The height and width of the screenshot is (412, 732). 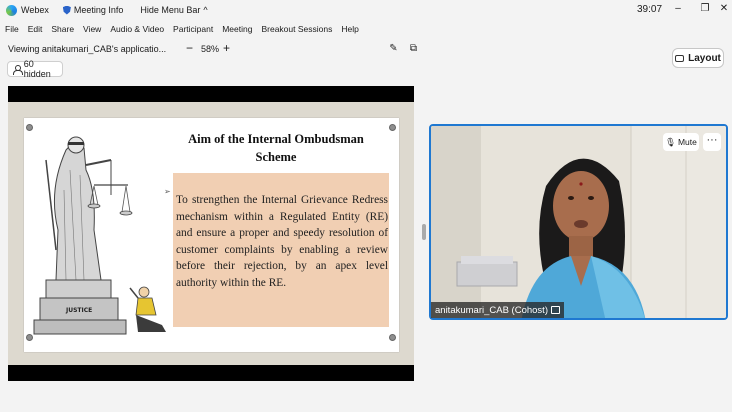 I want to click on zoom-out-button: −, so click(x=189, y=48).